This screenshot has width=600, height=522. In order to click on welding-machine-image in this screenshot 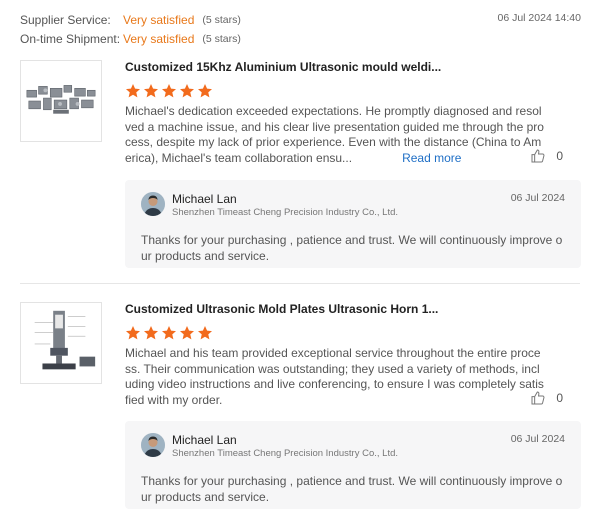, I will do `click(61, 343)`.